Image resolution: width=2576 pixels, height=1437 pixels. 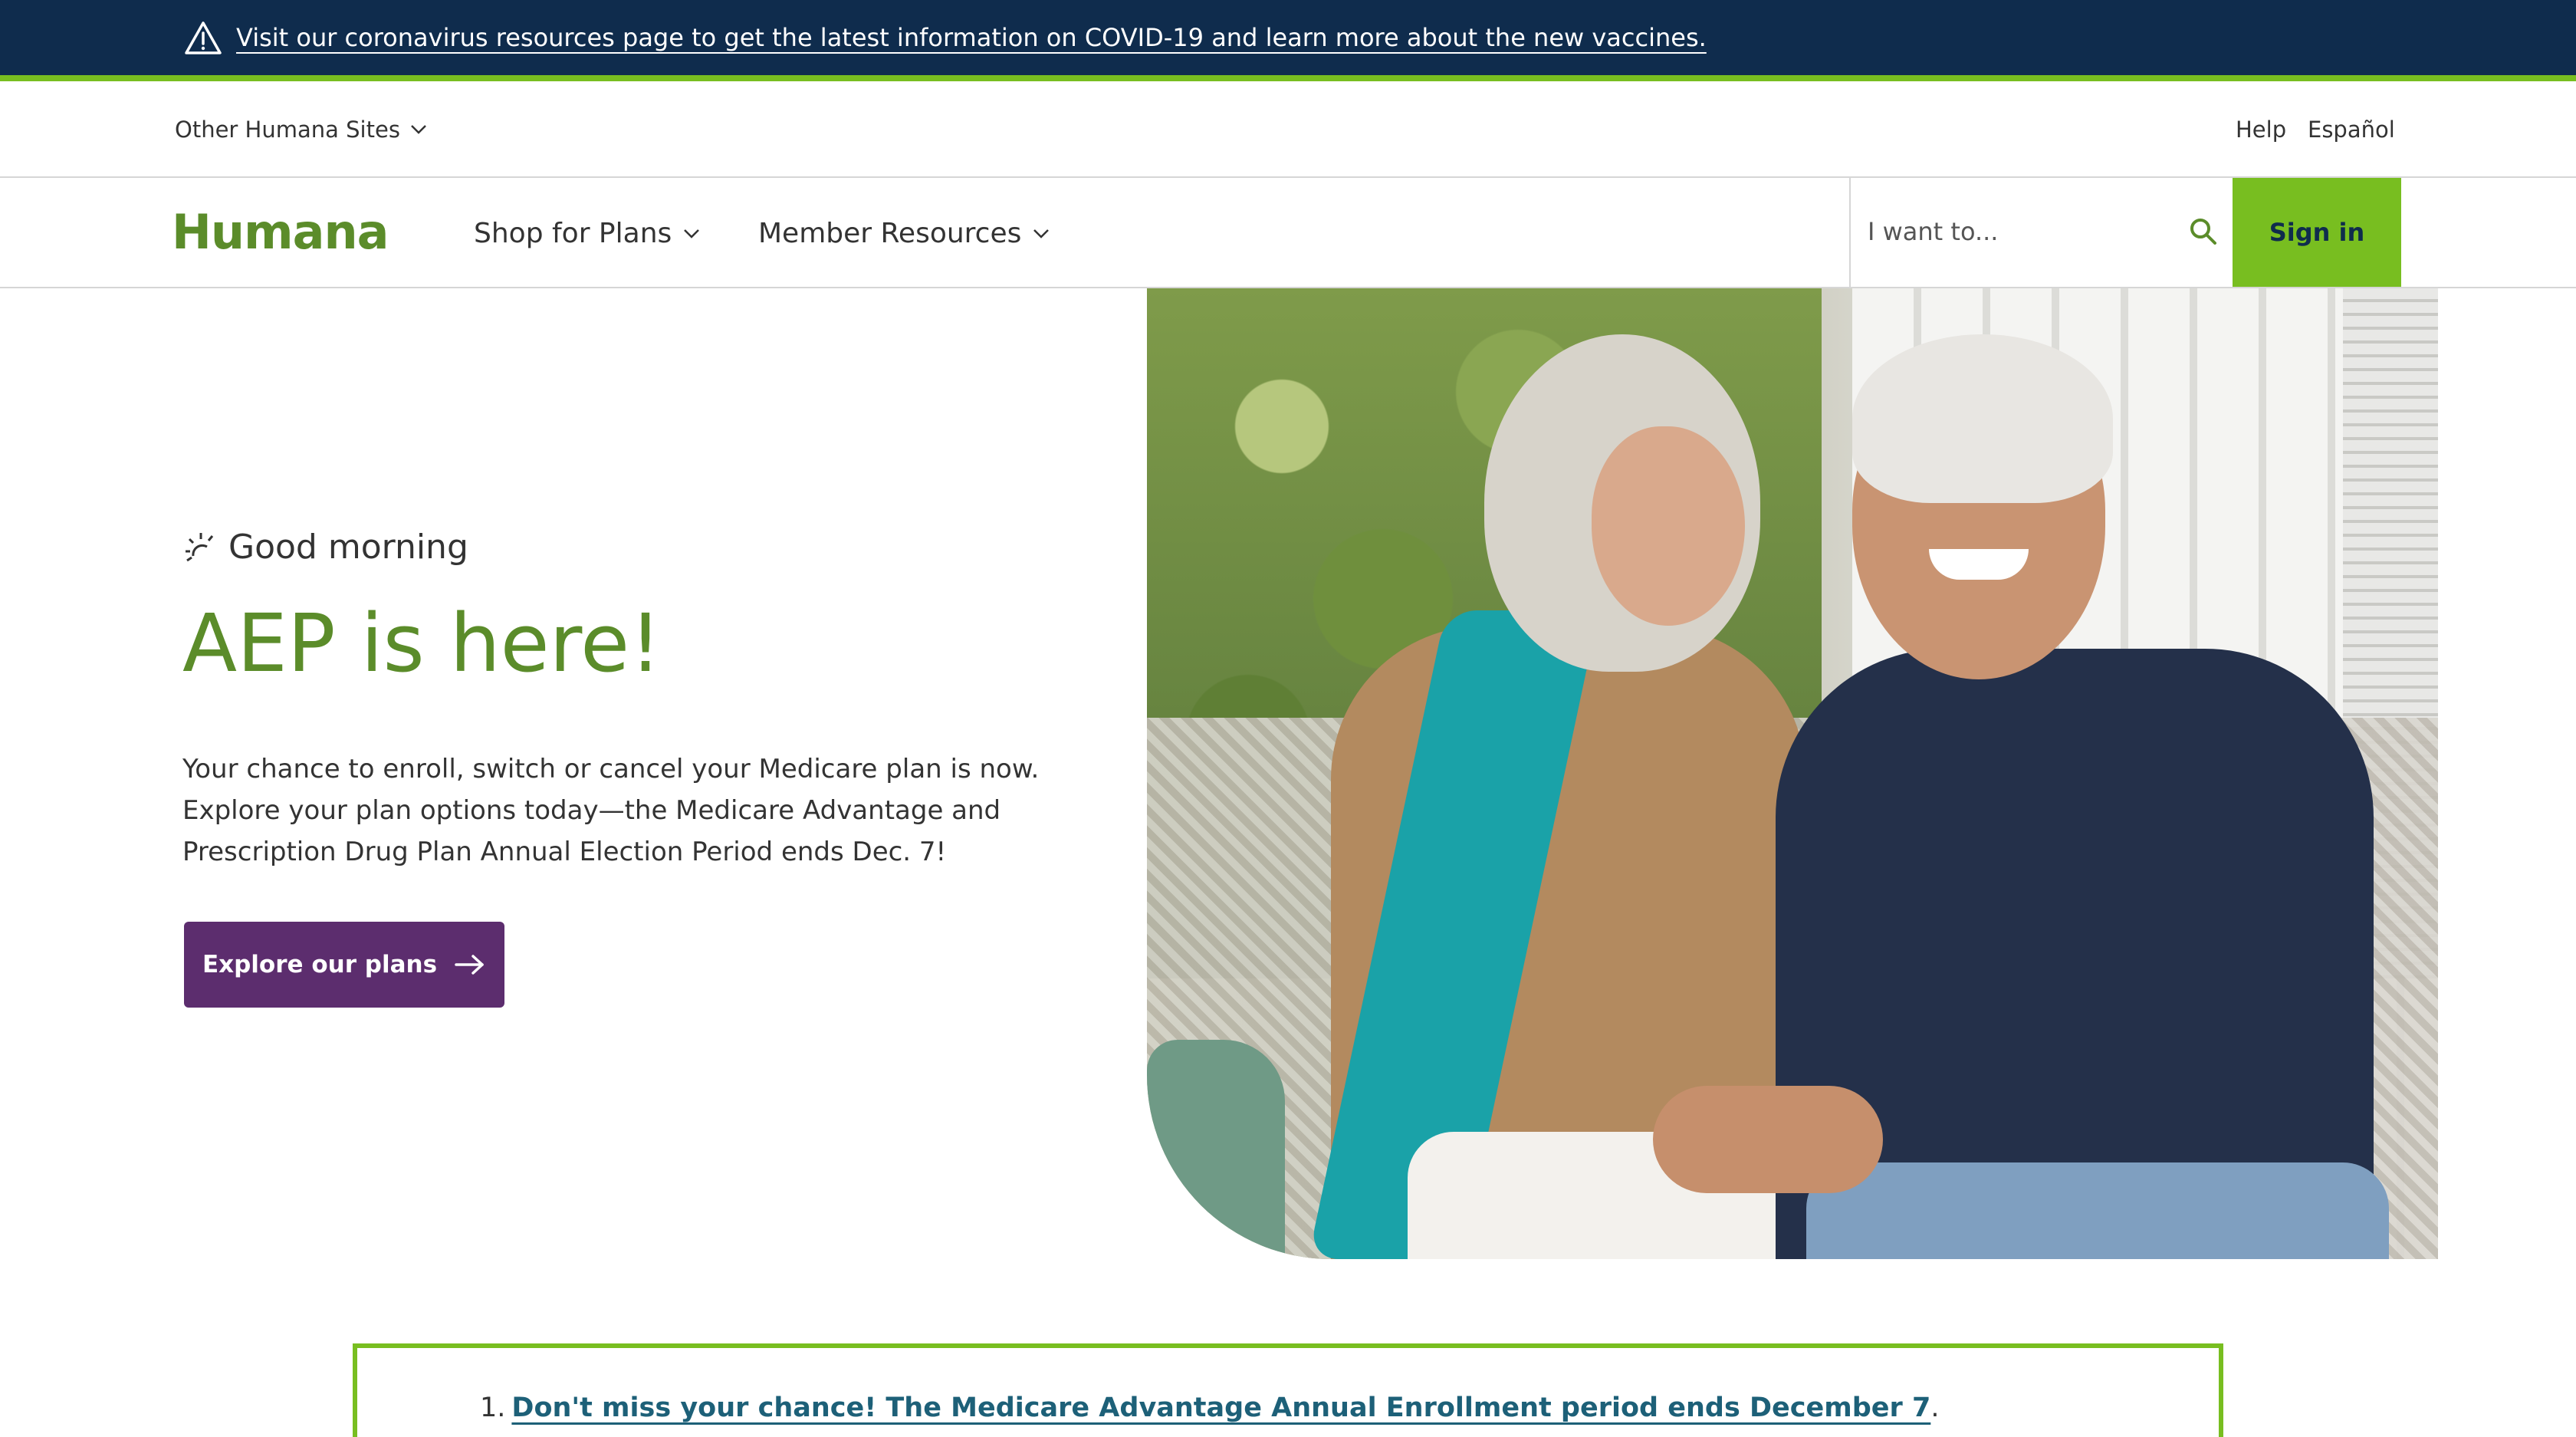 I want to click on greeting-text: Good morning, so click(x=348, y=547).